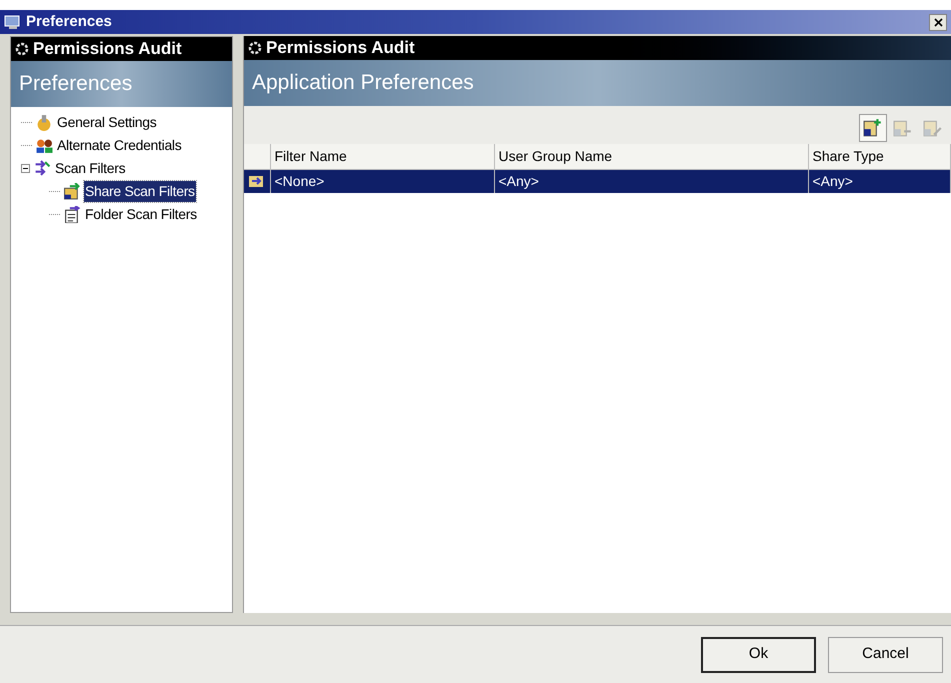 This screenshot has width=951, height=683. Describe the element at coordinates (382, 156) in the screenshot. I see `column-header: Filter Name` at that location.